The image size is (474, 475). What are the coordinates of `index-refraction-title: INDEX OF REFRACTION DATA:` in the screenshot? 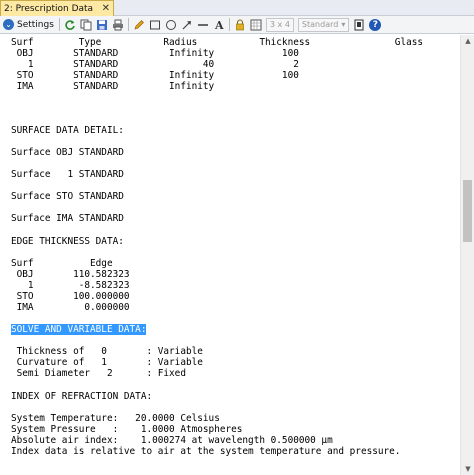 It's located at (82, 396).